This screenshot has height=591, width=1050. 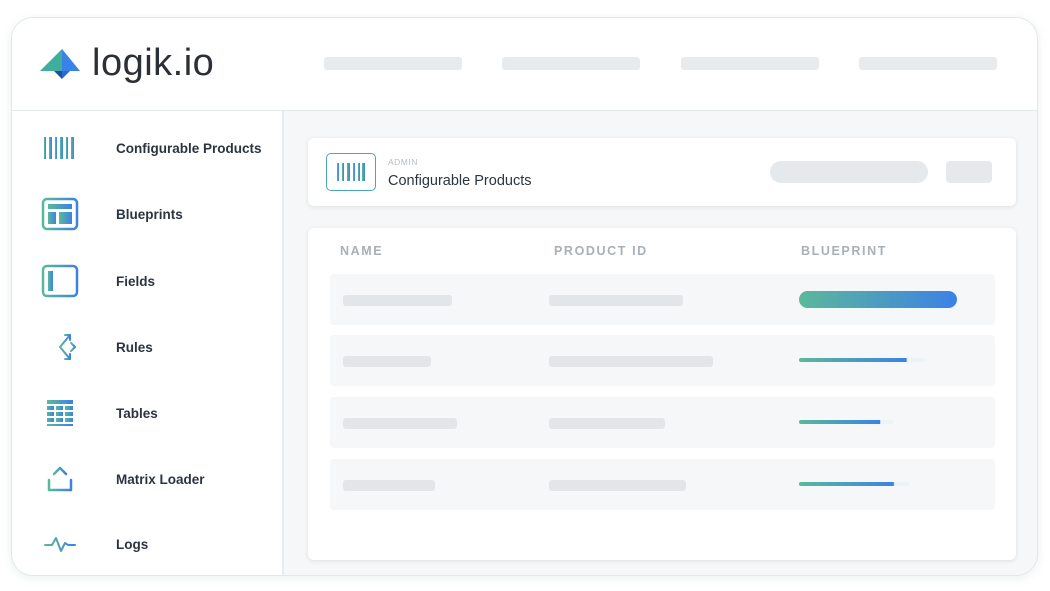 I want to click on logo: logik.io, so click(x=127, y=63).